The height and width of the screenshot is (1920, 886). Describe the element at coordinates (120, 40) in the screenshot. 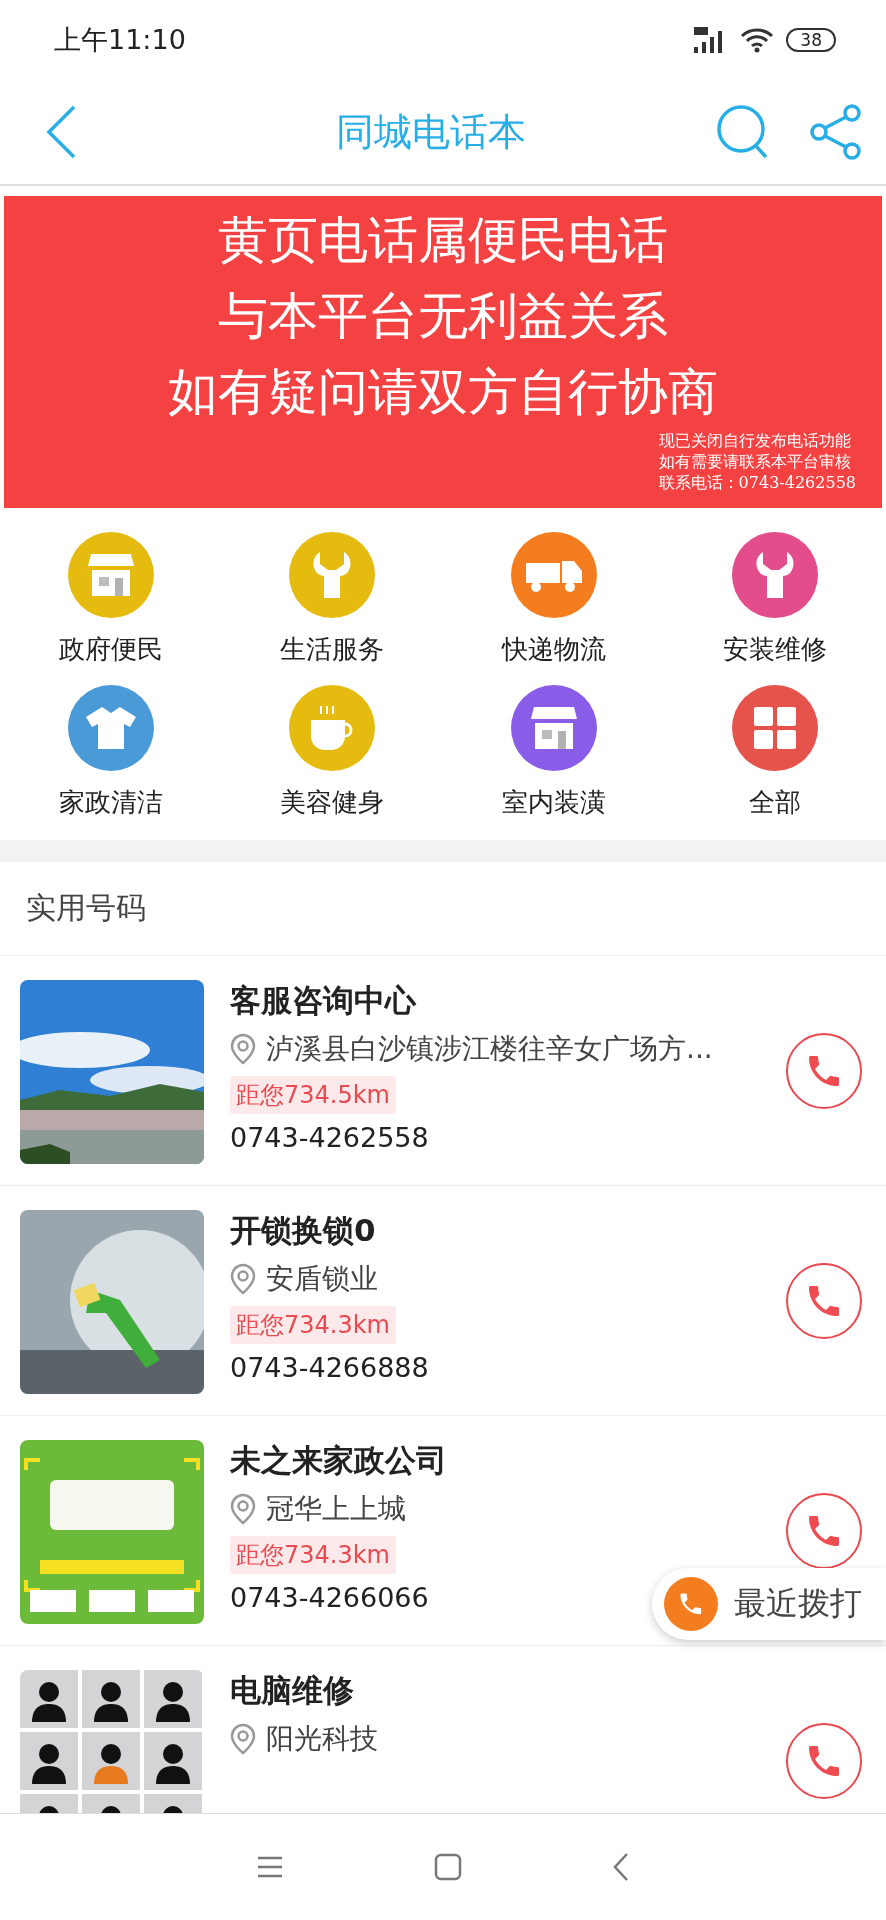

I see `status-time: 上午11:10` at that location.